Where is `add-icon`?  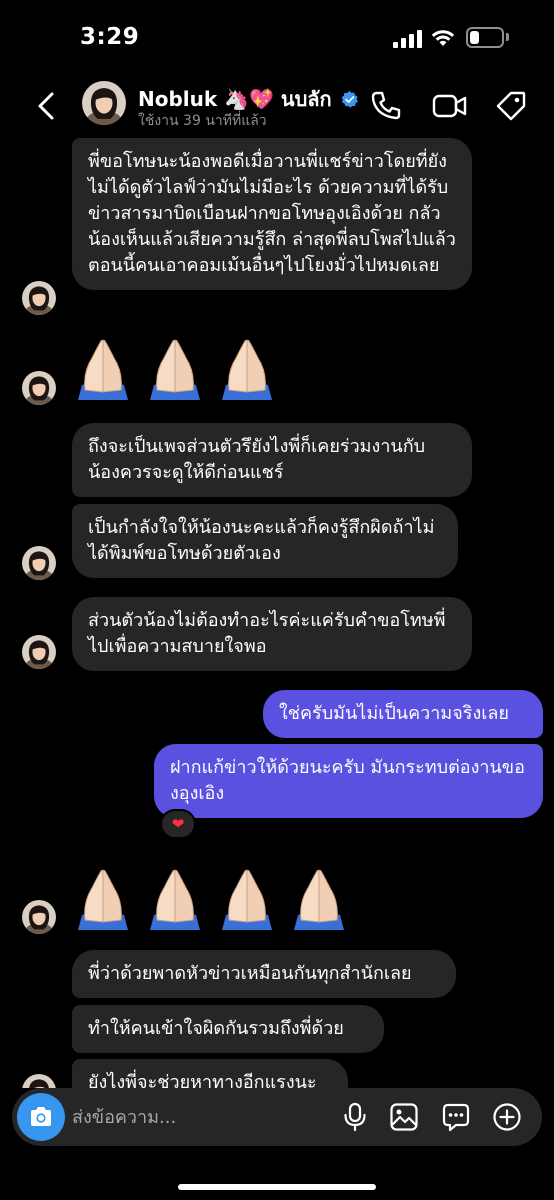
add-icon is located at coordinates (507, 1117).